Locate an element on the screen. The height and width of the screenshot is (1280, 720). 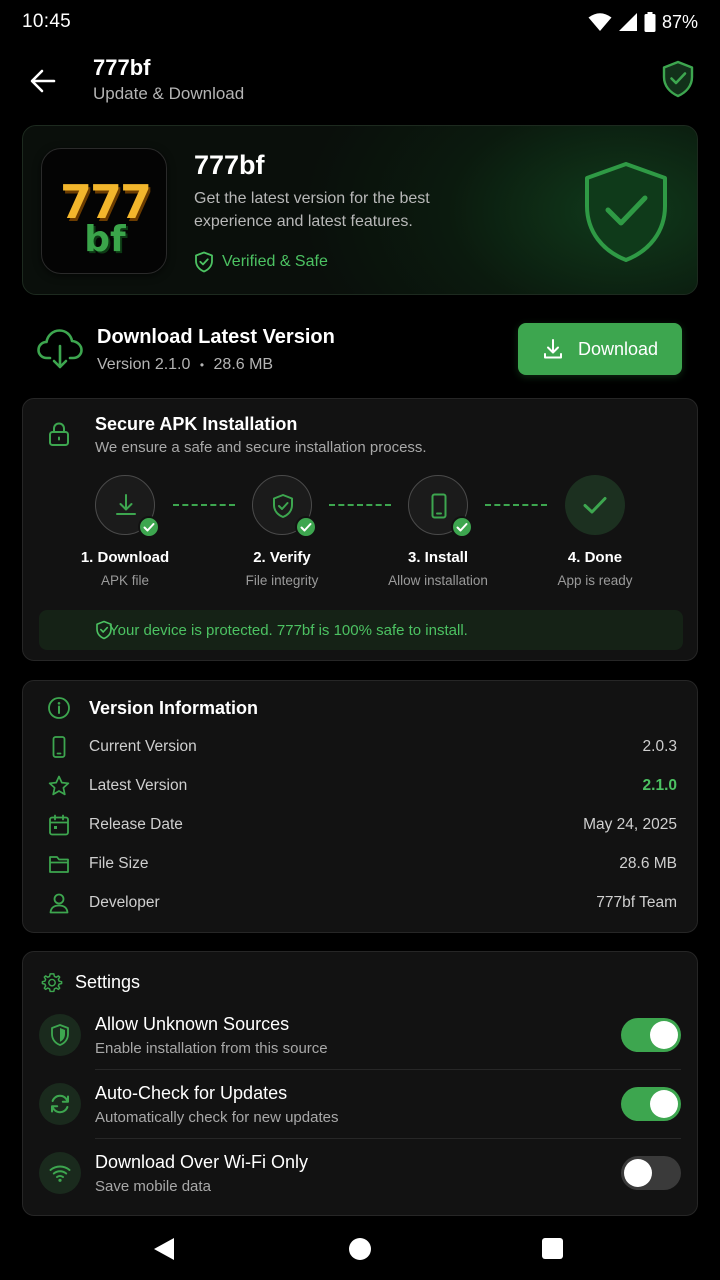
version-row-label: Release Date is located at coordinates (136, 824).